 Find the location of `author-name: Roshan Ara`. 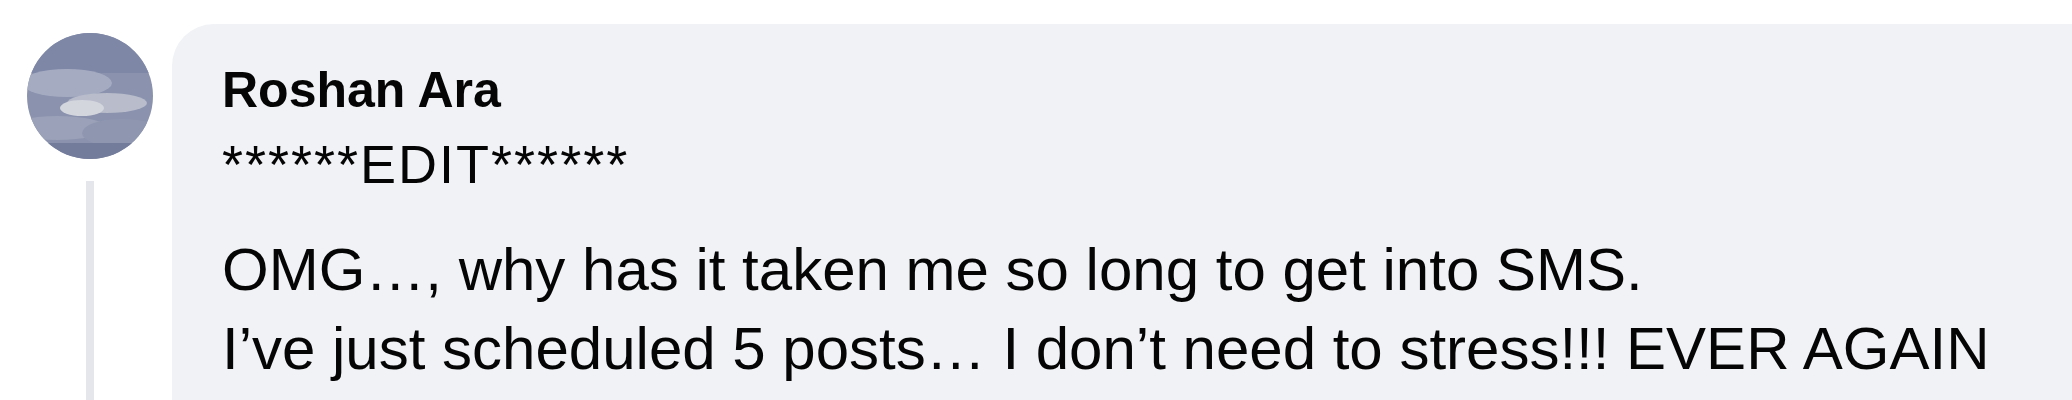

author-name: Roshan Ara is located at coordinates (1147, 90).